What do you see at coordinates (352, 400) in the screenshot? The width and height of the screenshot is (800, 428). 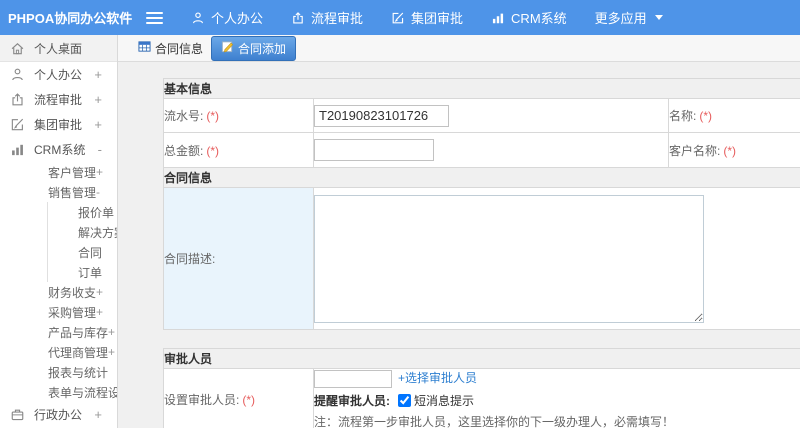 I see `remind-approver-label: 提醒审批人员:` at bounding box center [352, 400].